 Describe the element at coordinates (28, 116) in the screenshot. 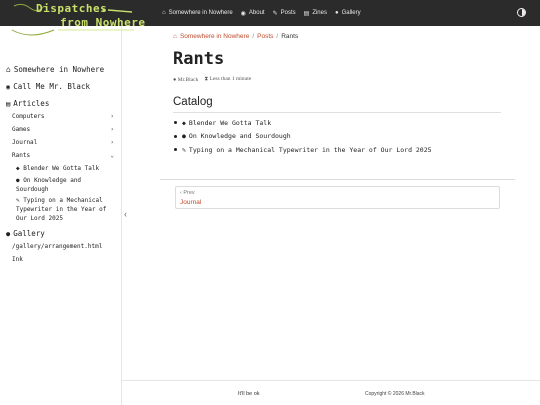

I see `sidebar-item-label: Computers` at that location.